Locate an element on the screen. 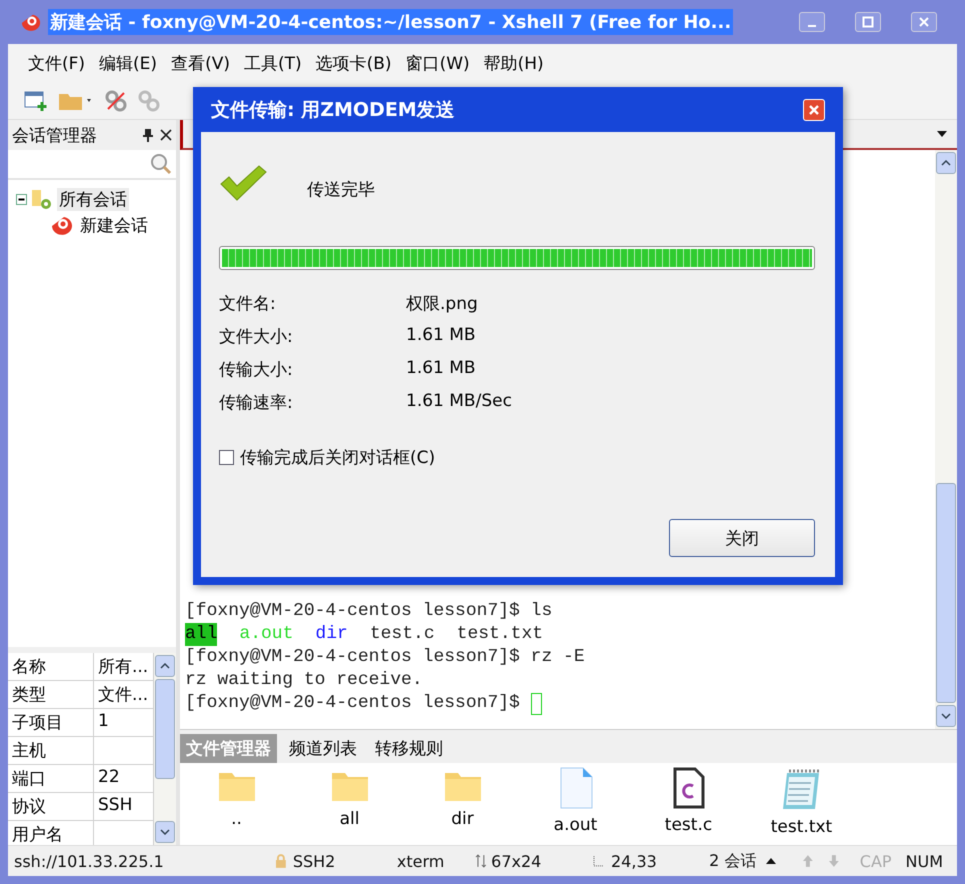 The width and height of the screenshot is (965, 884). field-value: 权限.png is located at coordinates (442, 304).